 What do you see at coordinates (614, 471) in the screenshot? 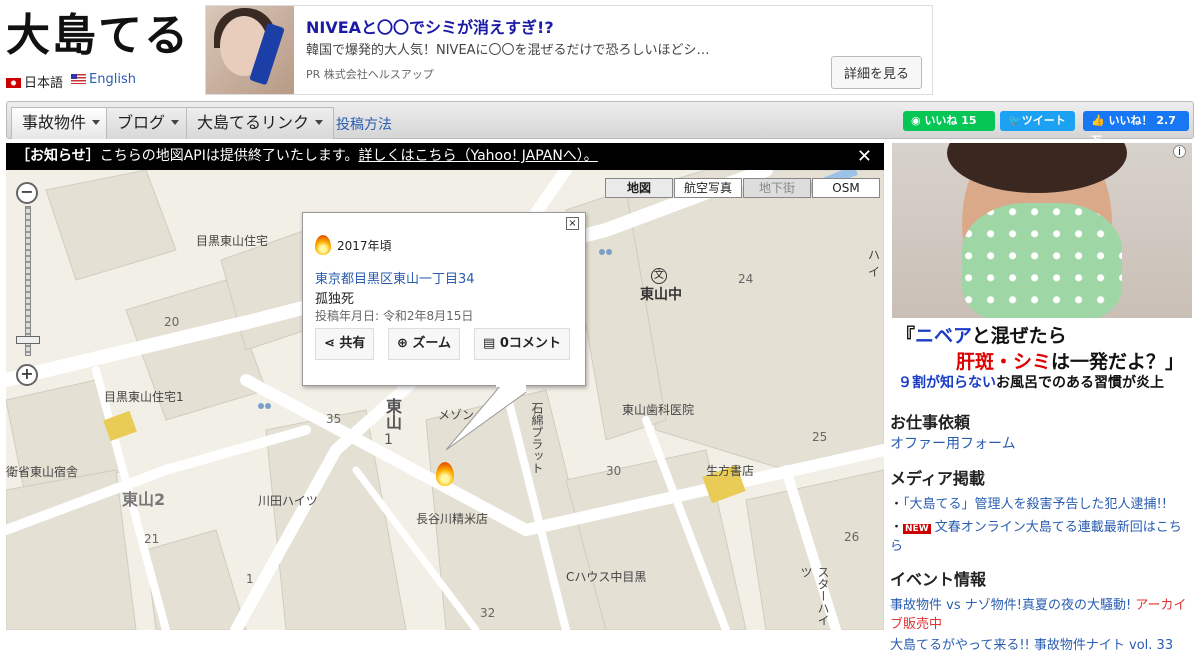
I see `map-label: 30` at bounding box center [614, 471].